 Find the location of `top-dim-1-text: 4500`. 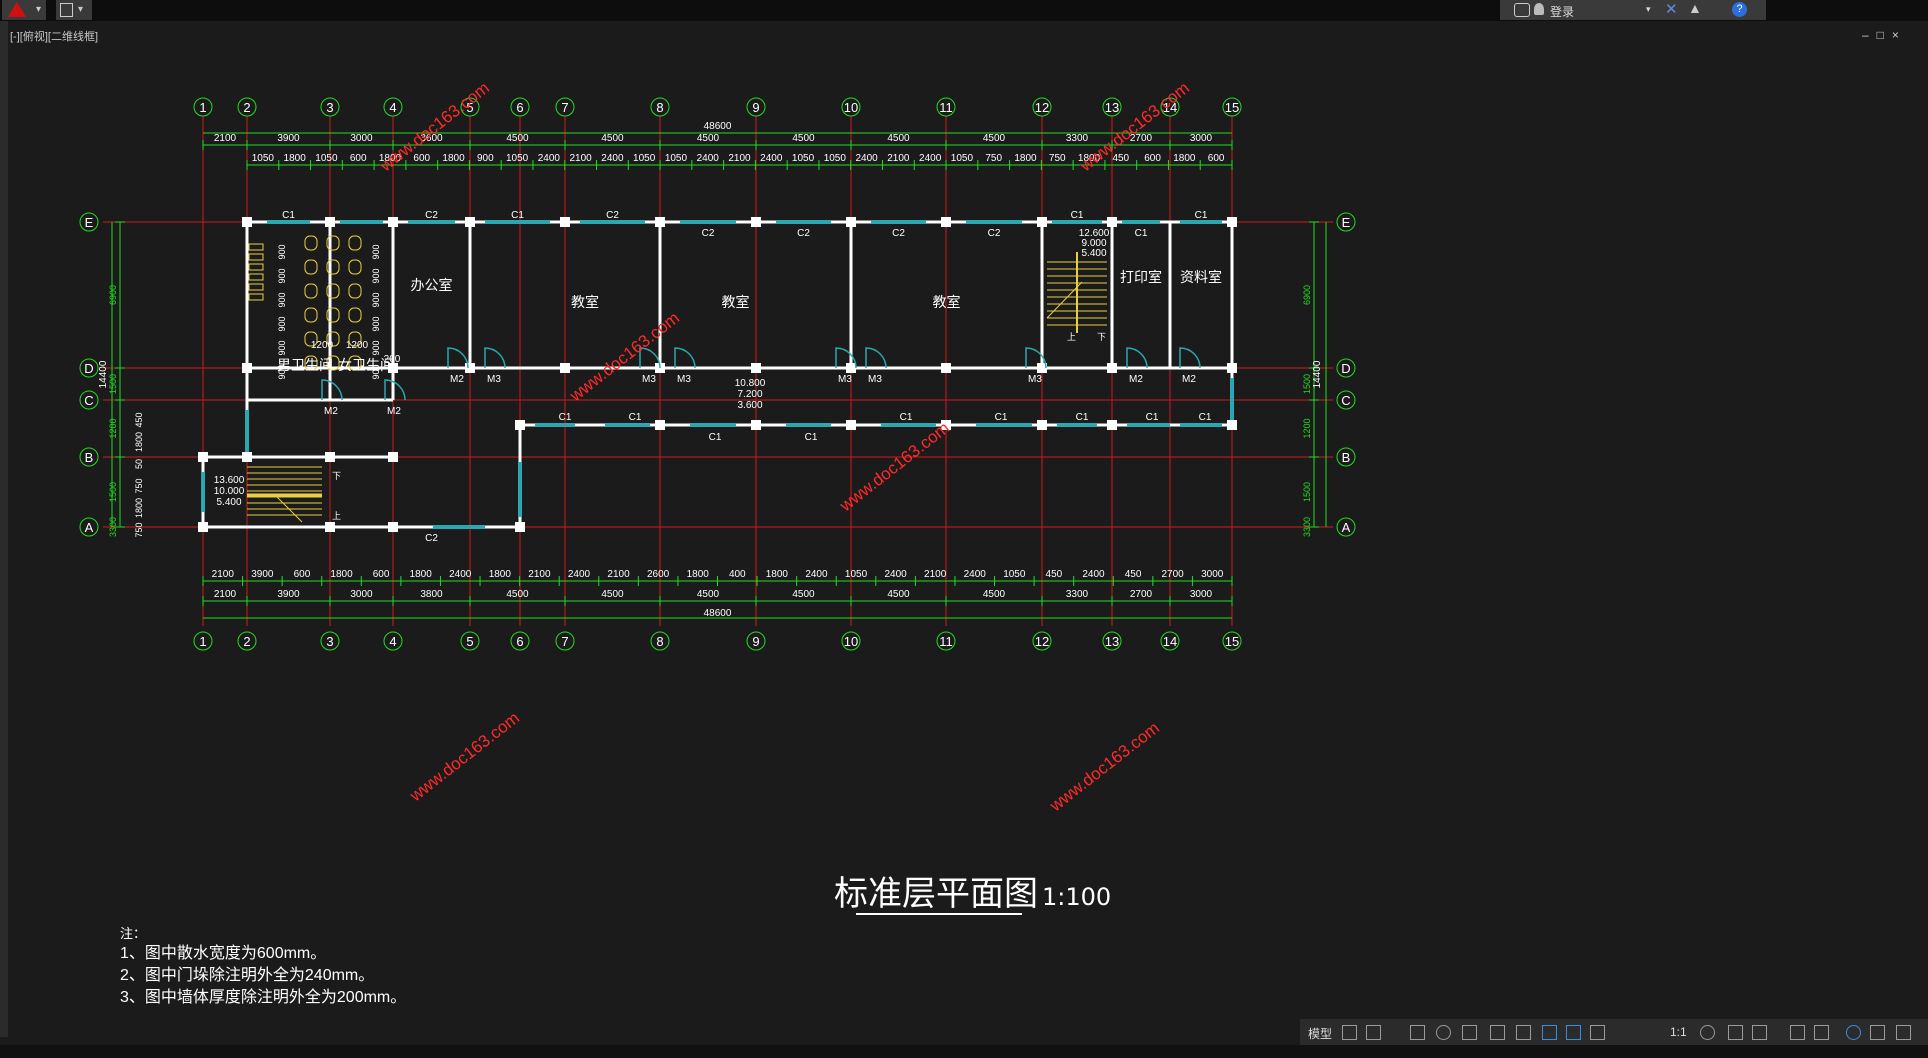

top-dim-1-text: 4500 is located at coordinates (517, 138).